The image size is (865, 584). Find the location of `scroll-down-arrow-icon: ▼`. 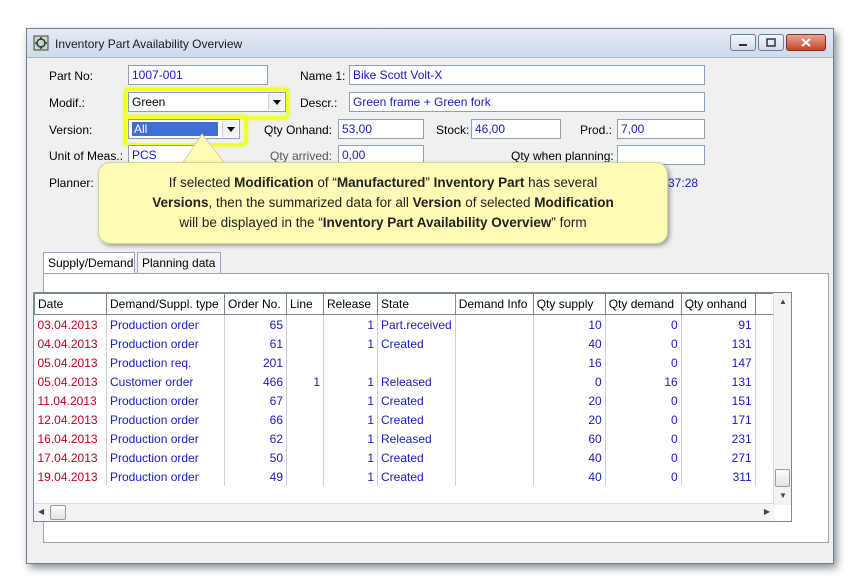

scroll-down-arrow-icon: ▼ is located at coordinates (783, 495).